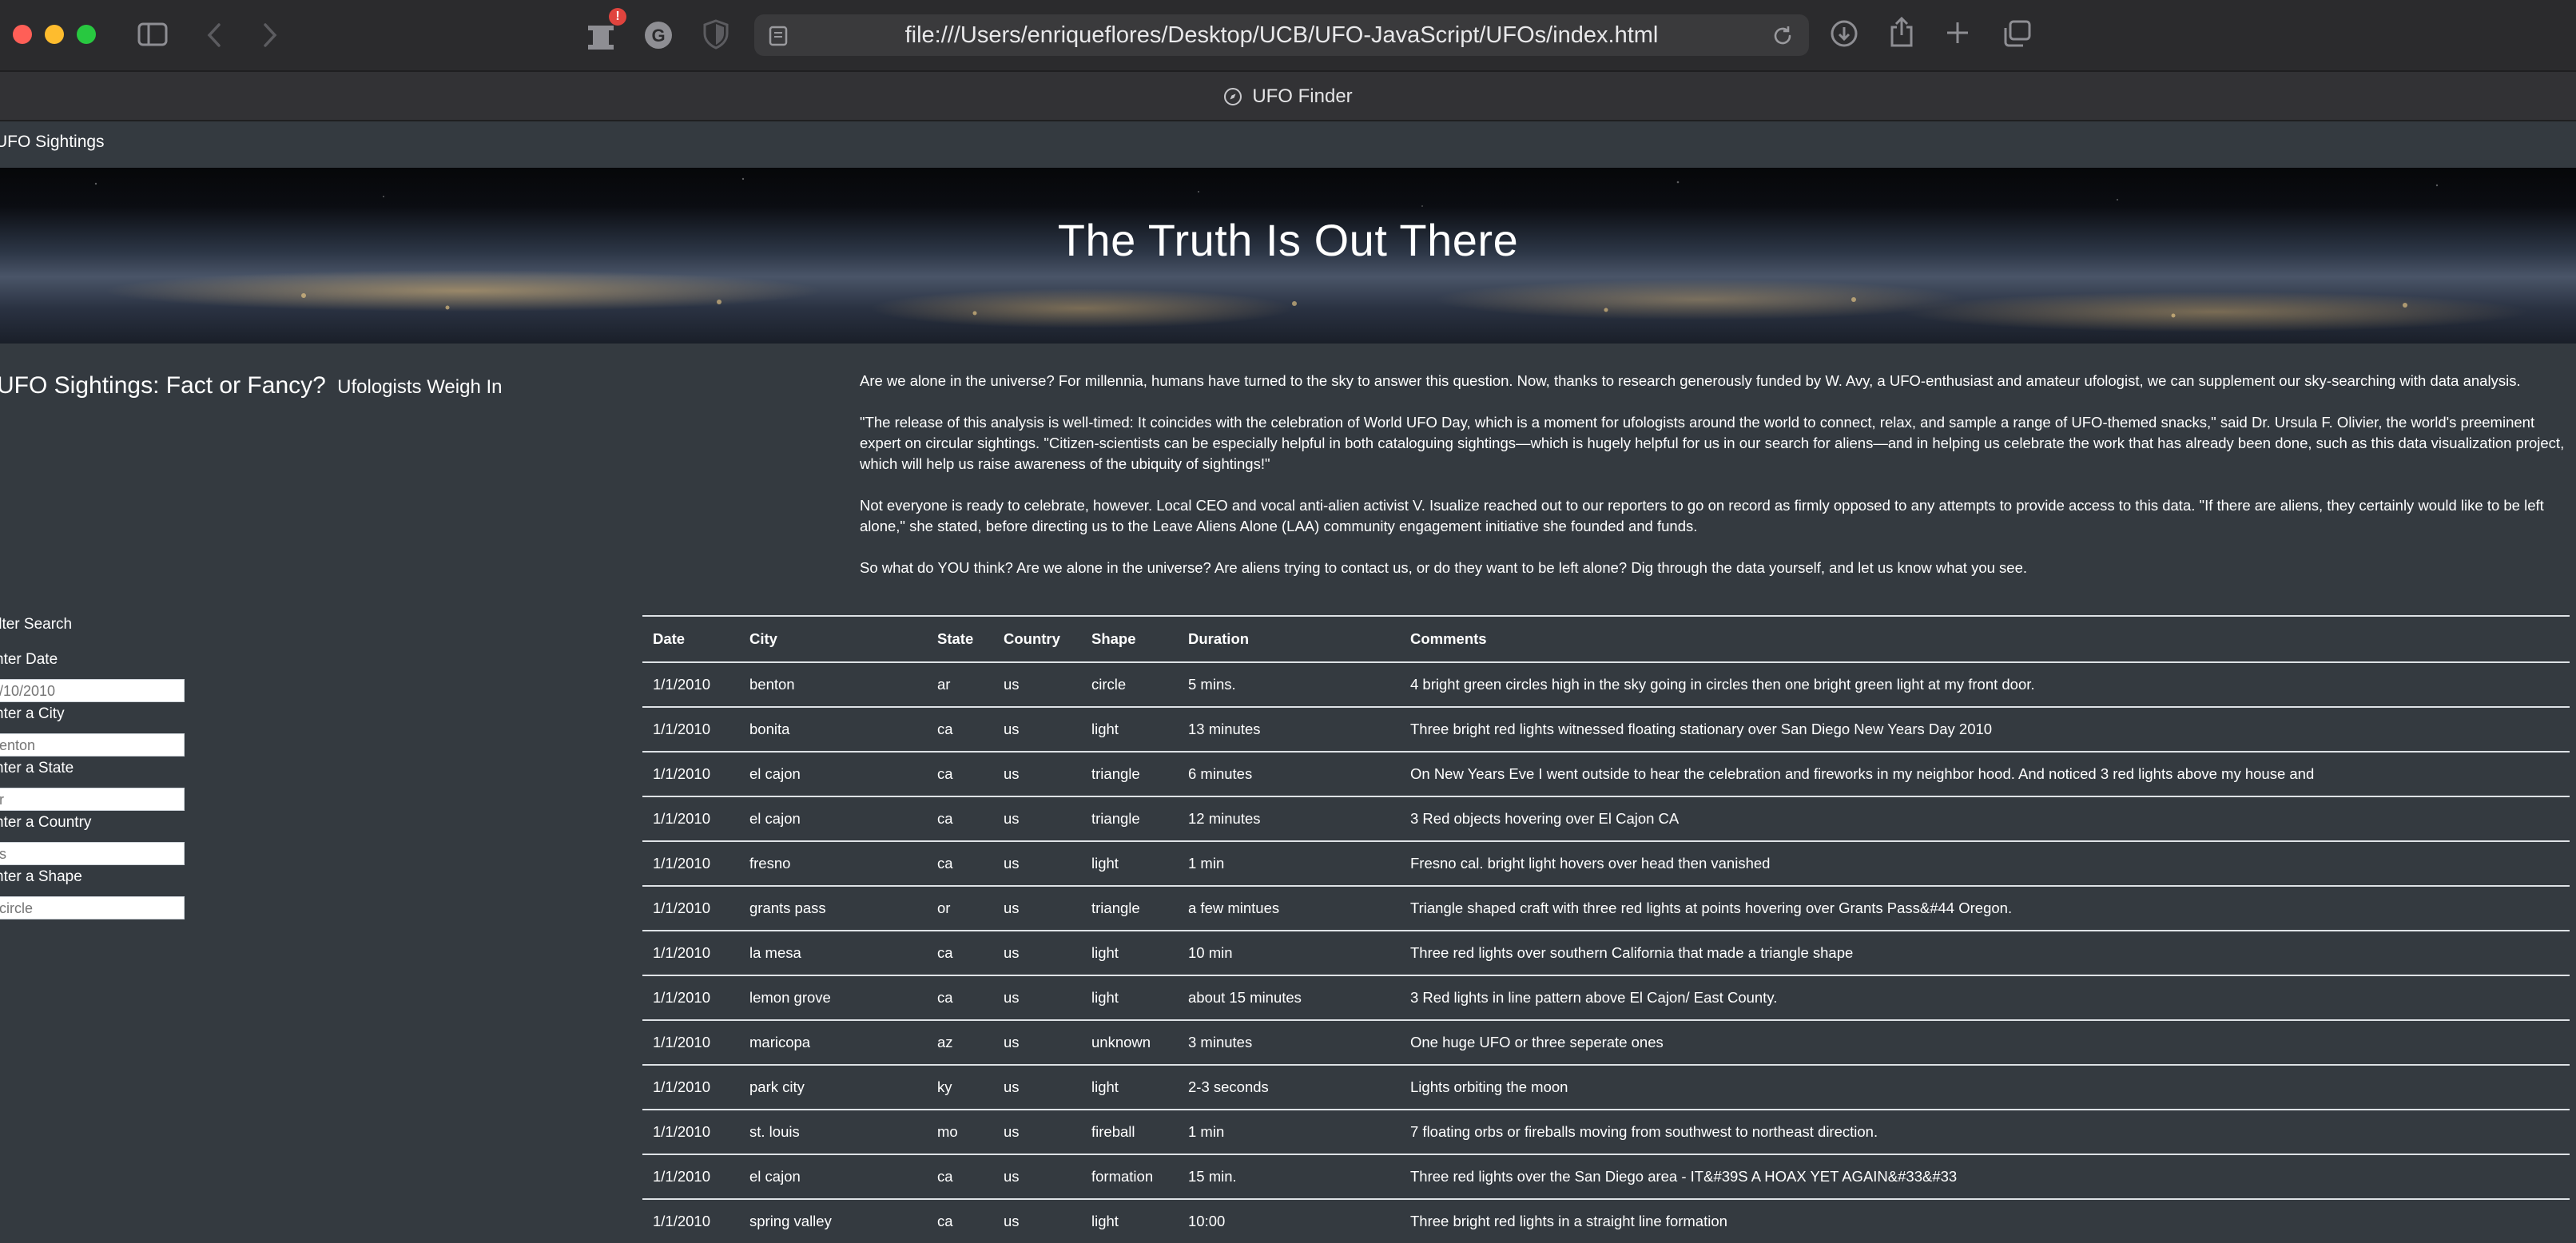 The width and height of the screenshot is (2576, 1243). Describe the element at coordinates (1289, 1087) in the screenshot. I see `duration-cell: 2-3 seconds` at that location.